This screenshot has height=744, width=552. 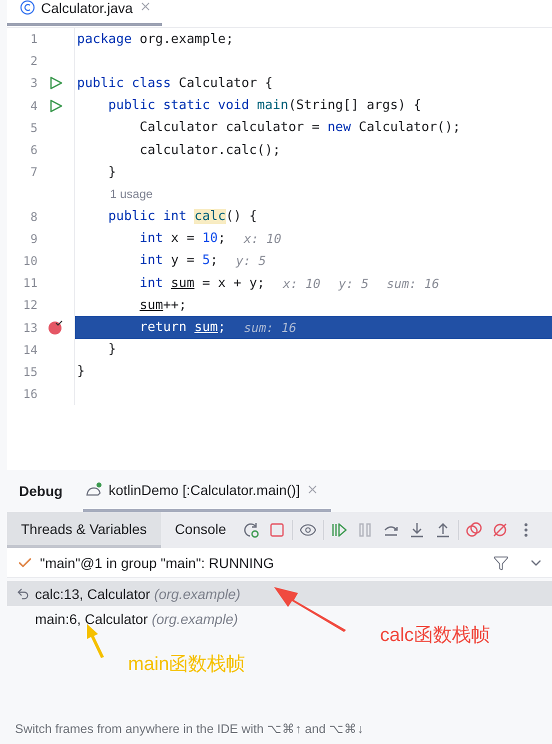 I want to click on filter-icon, so click(x=501, y=562).